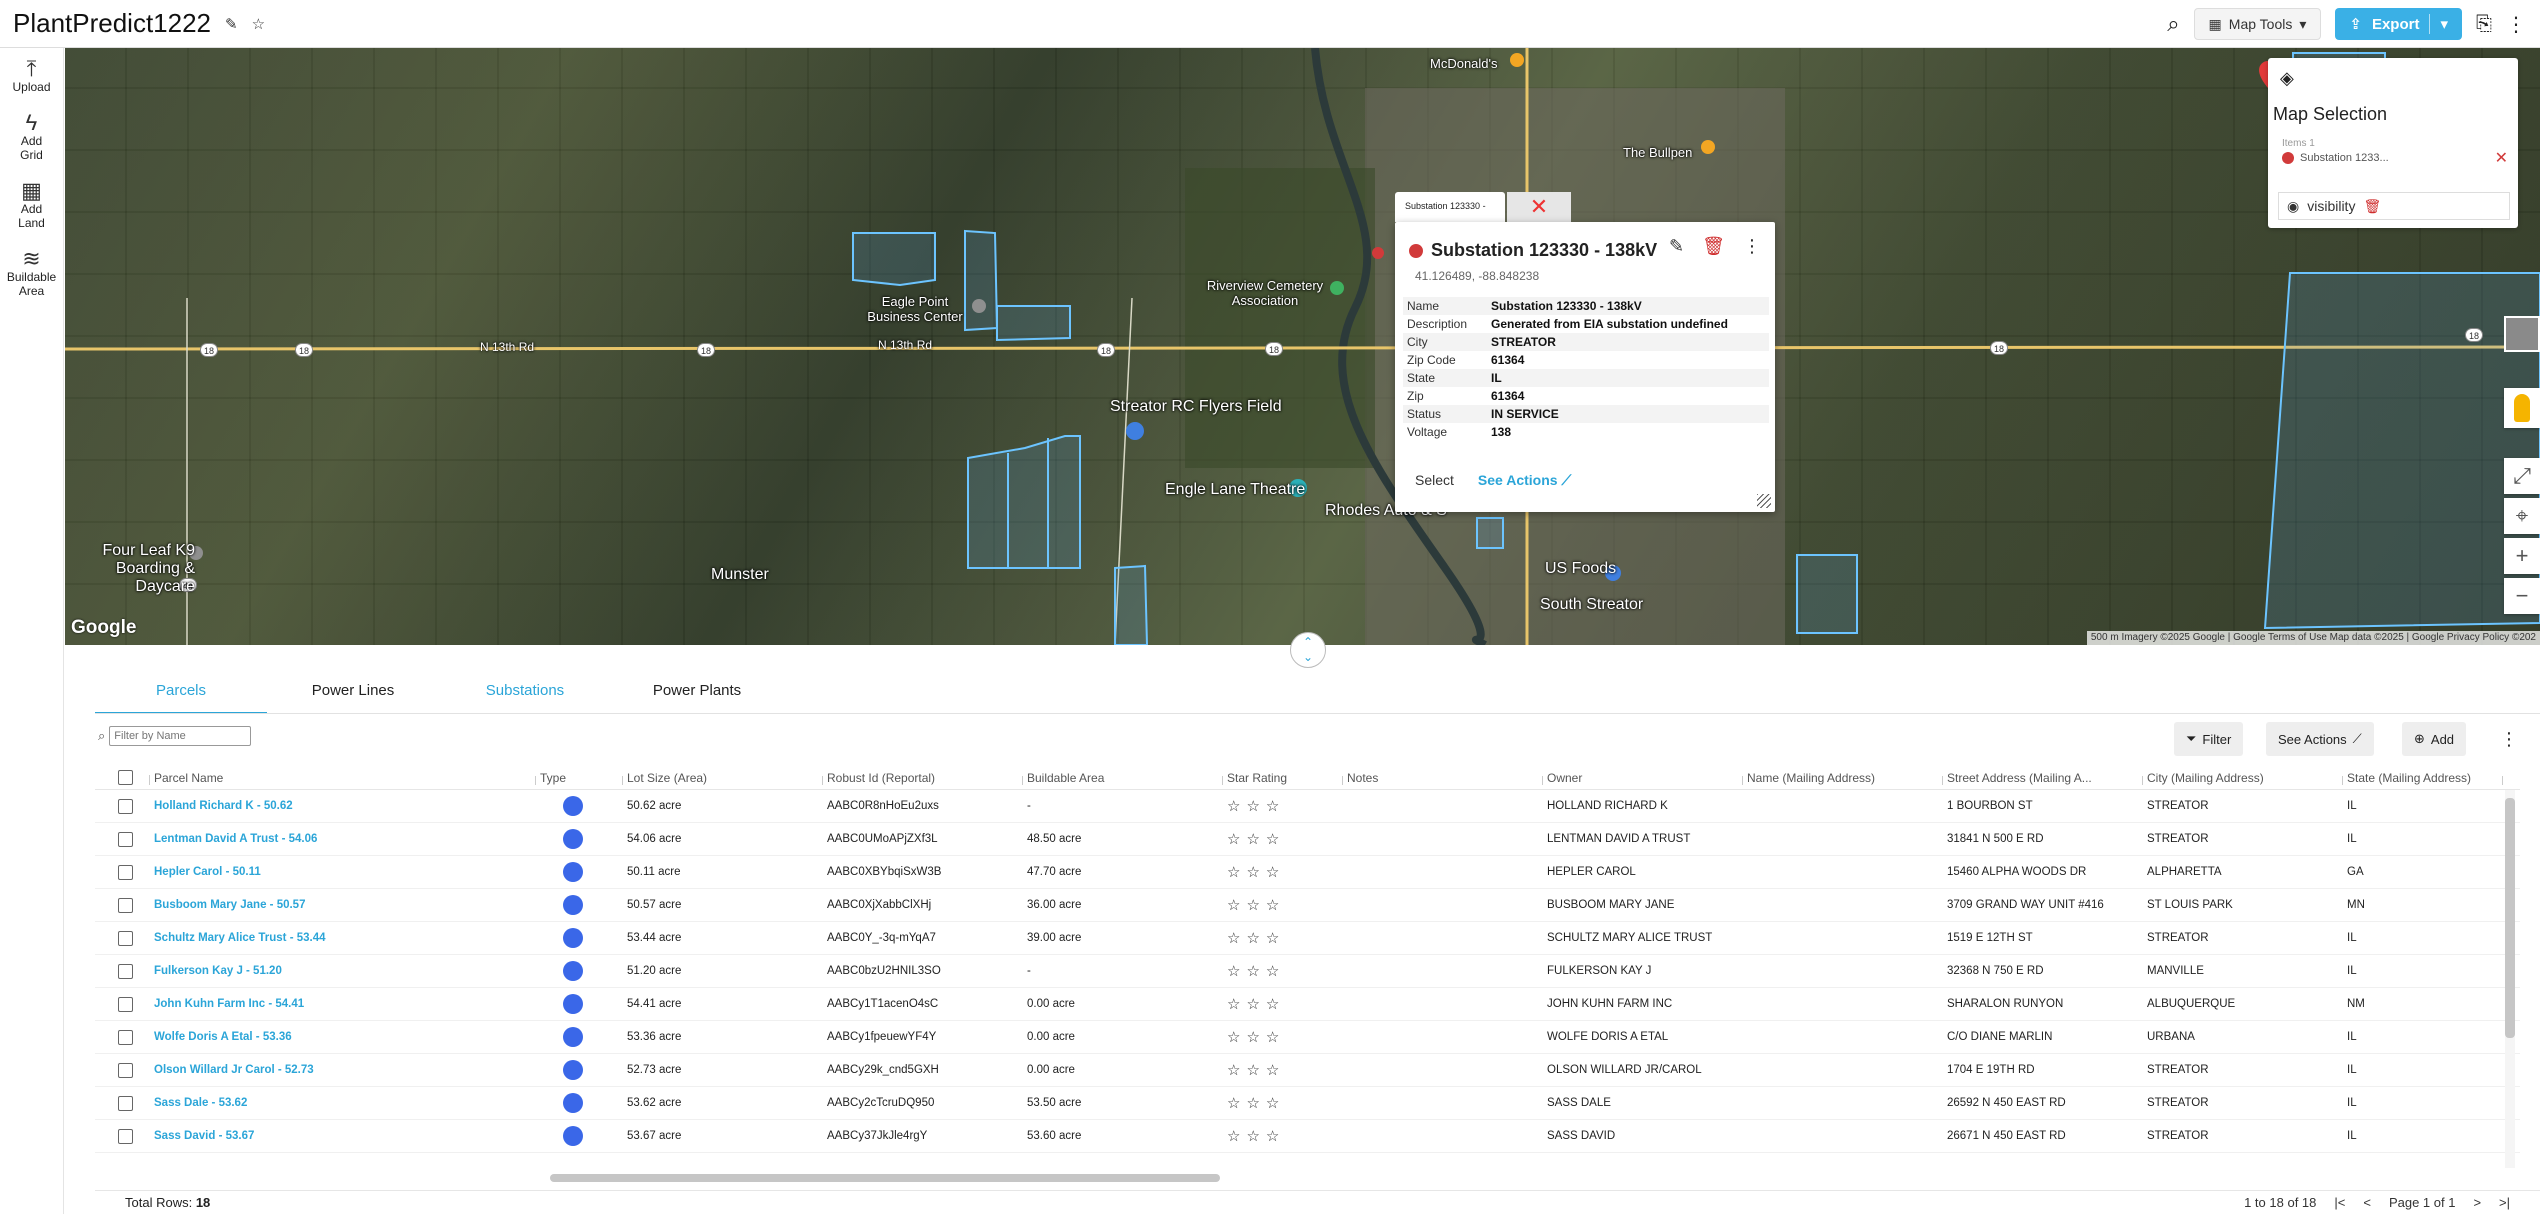 Image resolution: width=2540 pixels, height=1214 pixels. I want to click on column-header: State (Mailing Address), so click(2423, 778).